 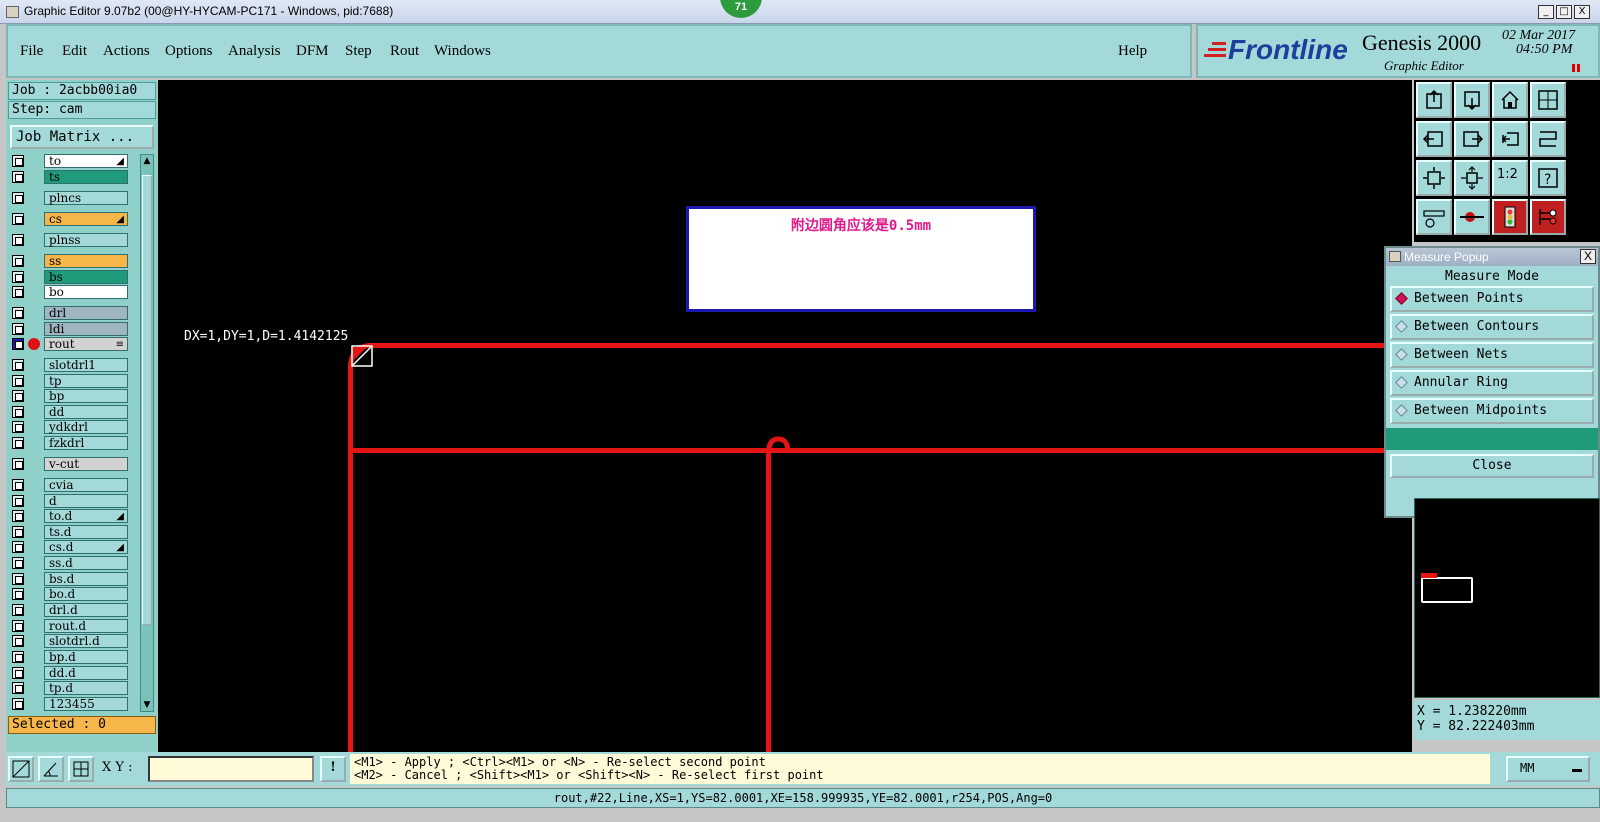 I want to click on menu-edit: Edit, so click(x=74, y=51).